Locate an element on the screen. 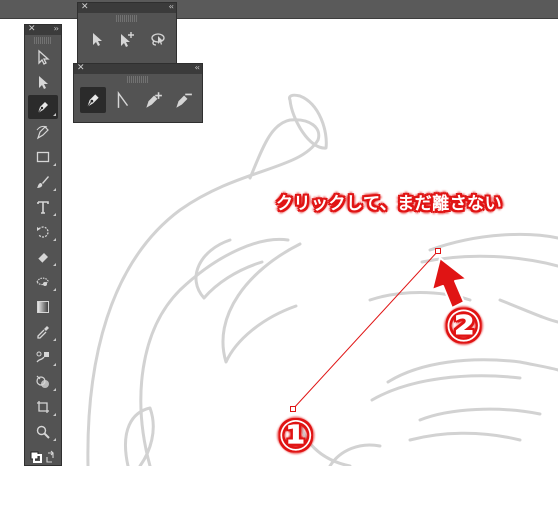  step-1-marker: ① is located at coordinates (296, 436).